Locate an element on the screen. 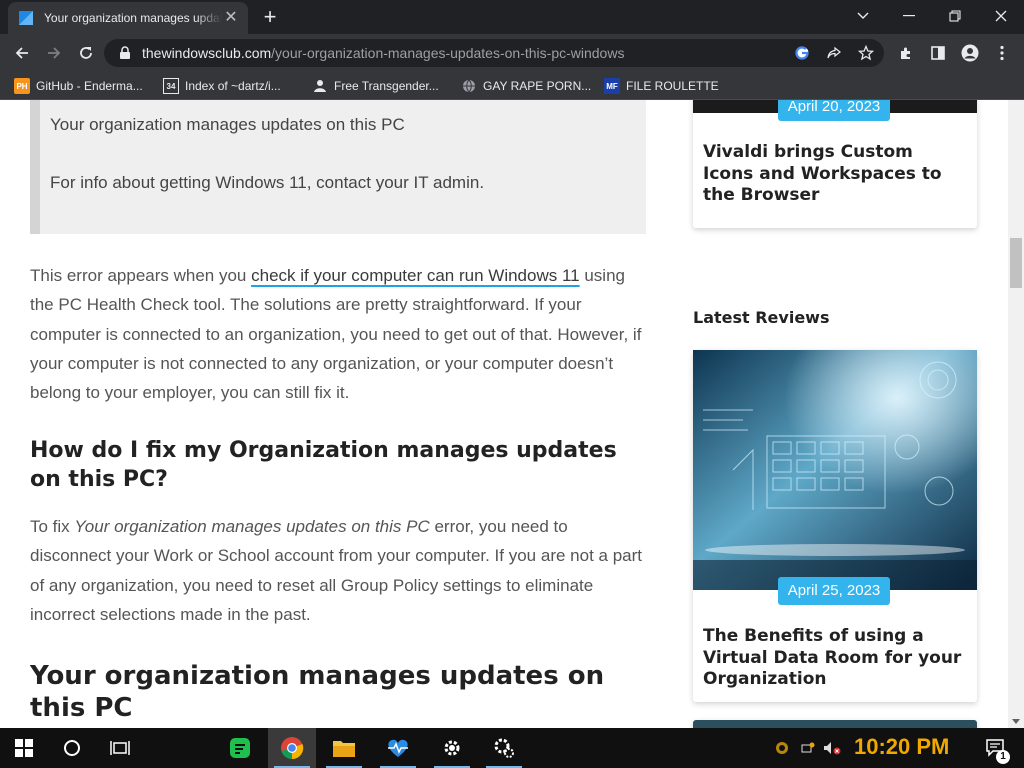  mf-icon: MF is located at coordinates (612, 86).